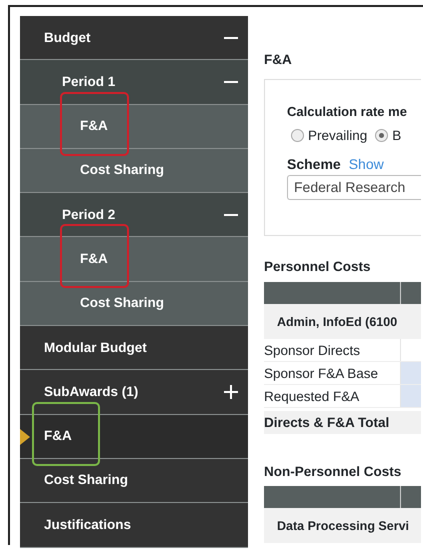  I want to click on group-row: Data Processing Servi, so click(342, 525).